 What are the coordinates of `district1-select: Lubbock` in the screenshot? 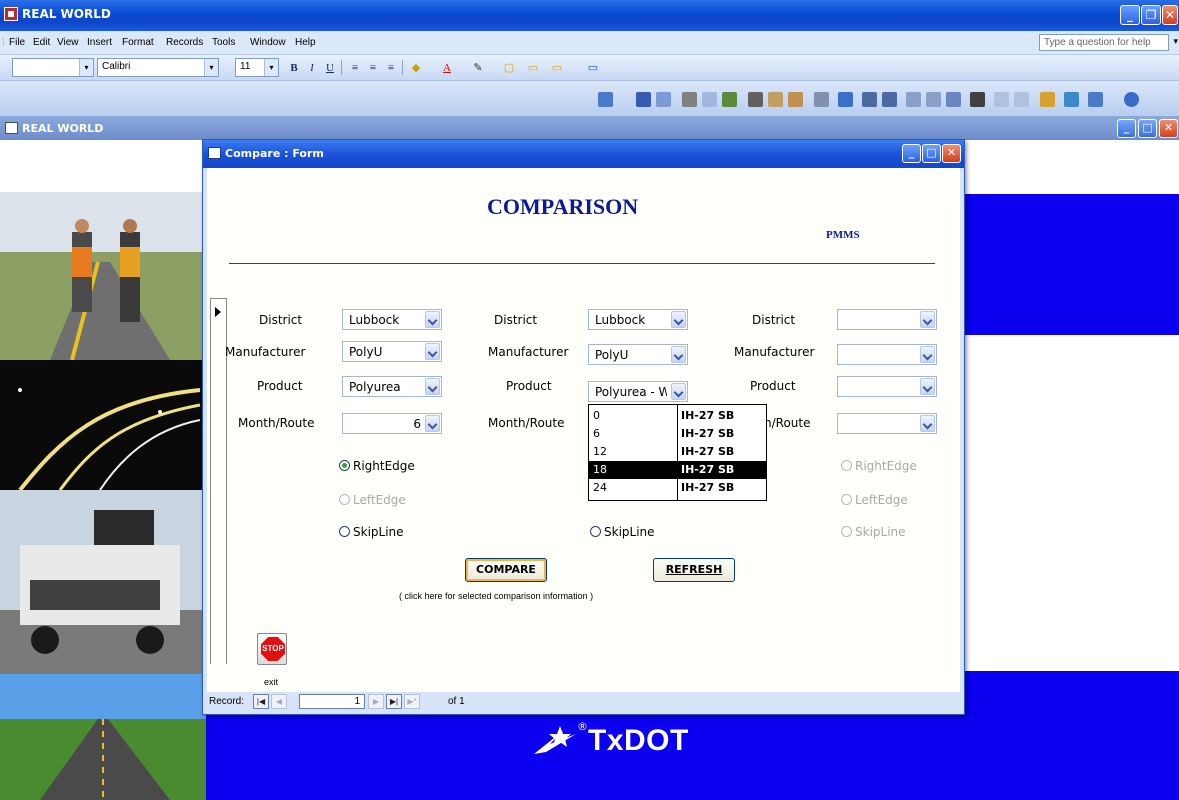 It's located at (392, 319).